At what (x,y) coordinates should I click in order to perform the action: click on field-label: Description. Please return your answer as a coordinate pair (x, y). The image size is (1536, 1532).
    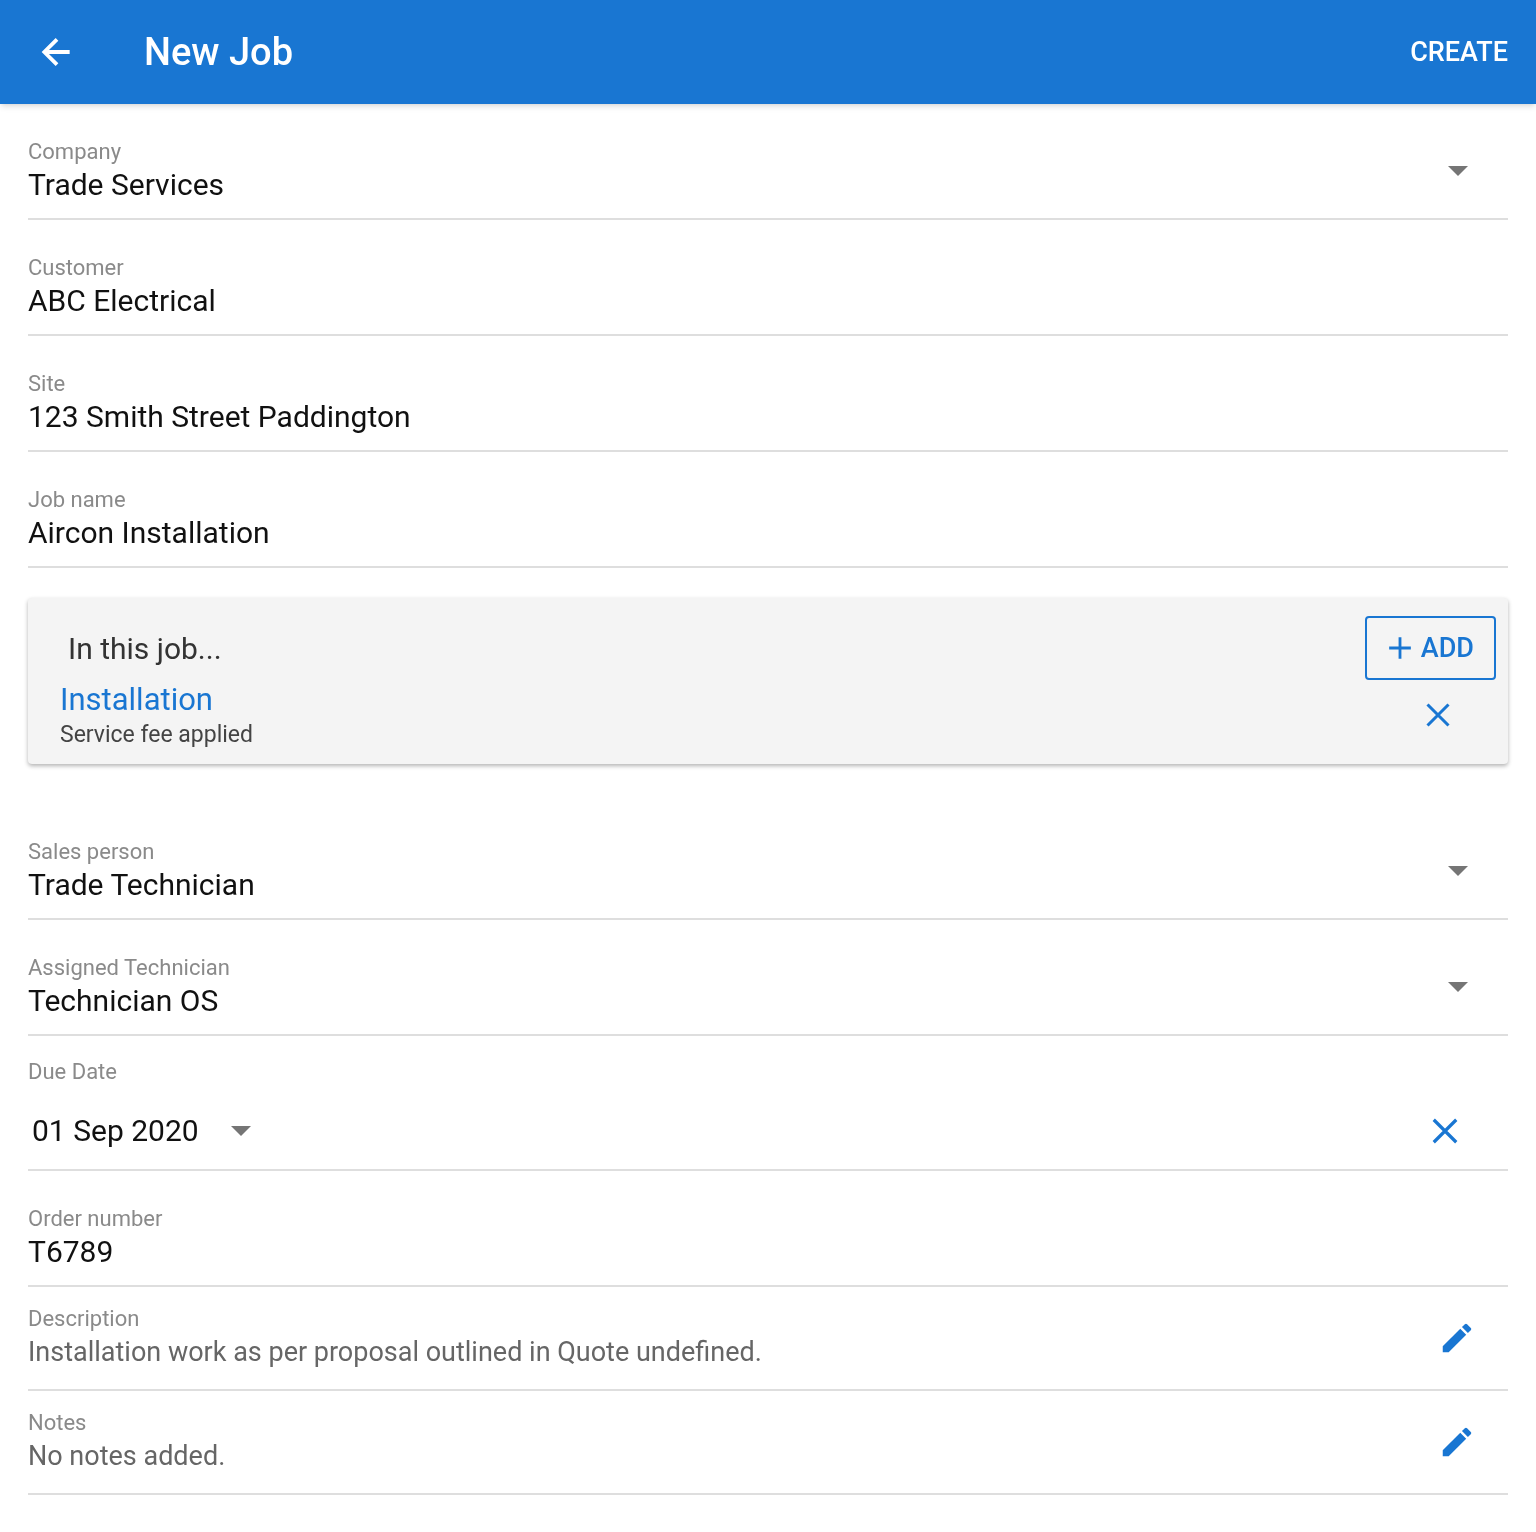
    Looking at the image, I should click on (84, 1319).